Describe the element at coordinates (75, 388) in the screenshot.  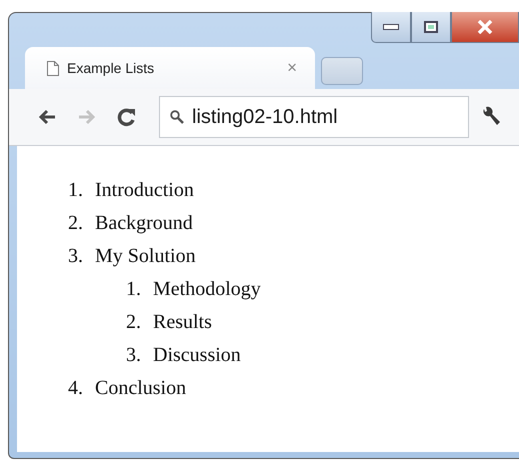
I see `list-number: 4.` at that location.